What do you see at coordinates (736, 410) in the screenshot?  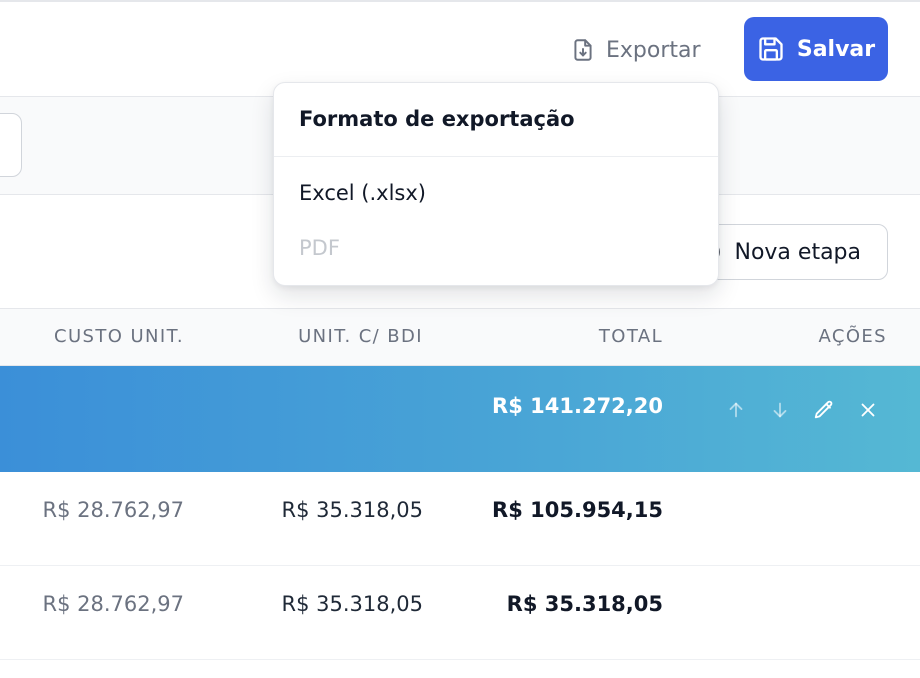 I see `arrow-up-icon` at bounding box center [736, 410].